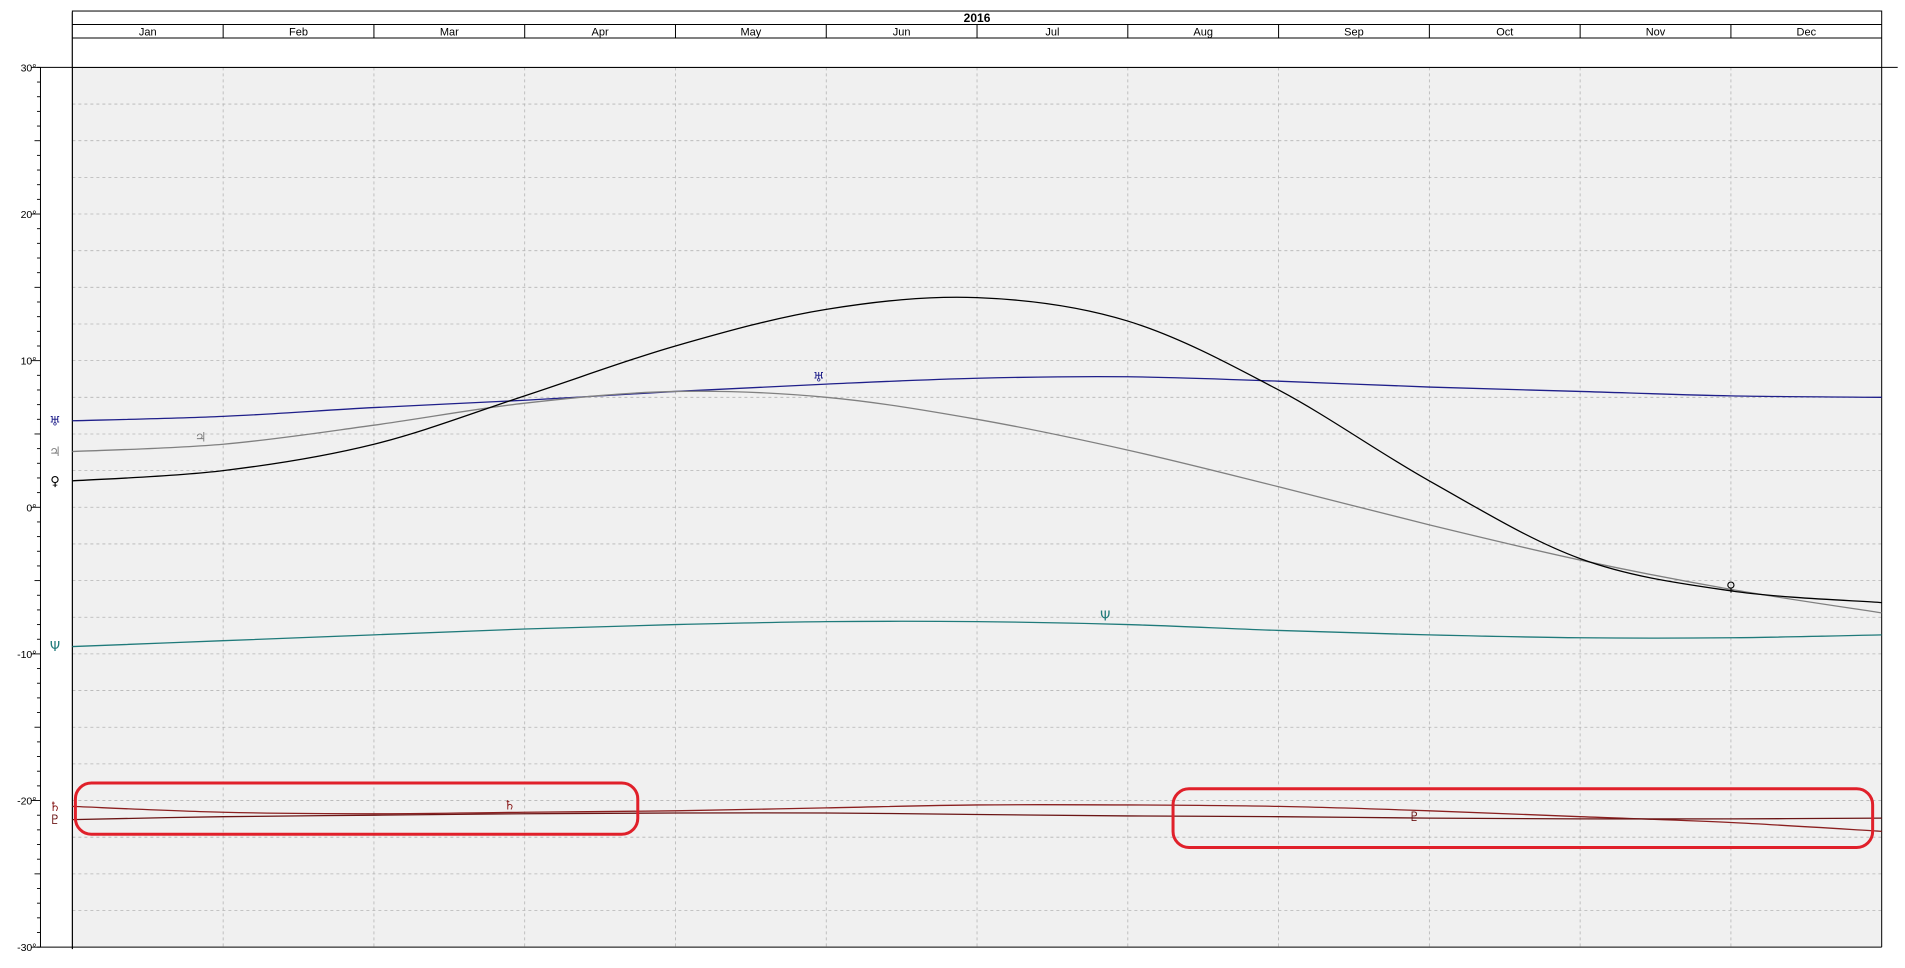 This screenshot has height=968, width=1905. What do you see at coordinates (819, 377) in the screenshot?
I see `planet-glyph: ♅` at bounding box center [819, 377].